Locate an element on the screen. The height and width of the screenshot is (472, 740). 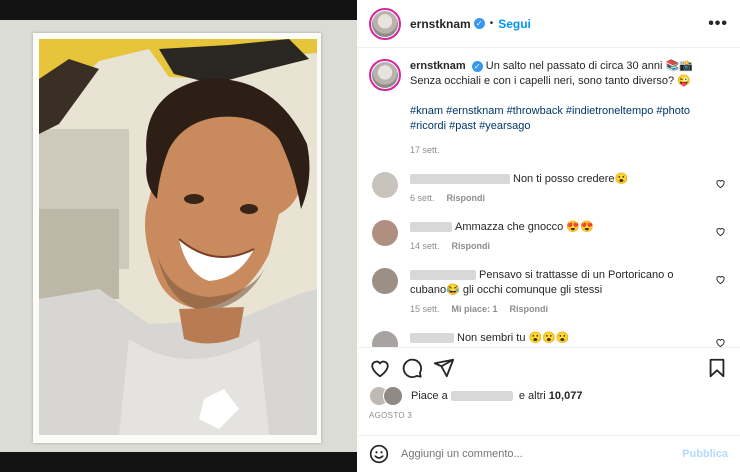
post-date: AGOSTO 3 is located at coordinates (390, 415).